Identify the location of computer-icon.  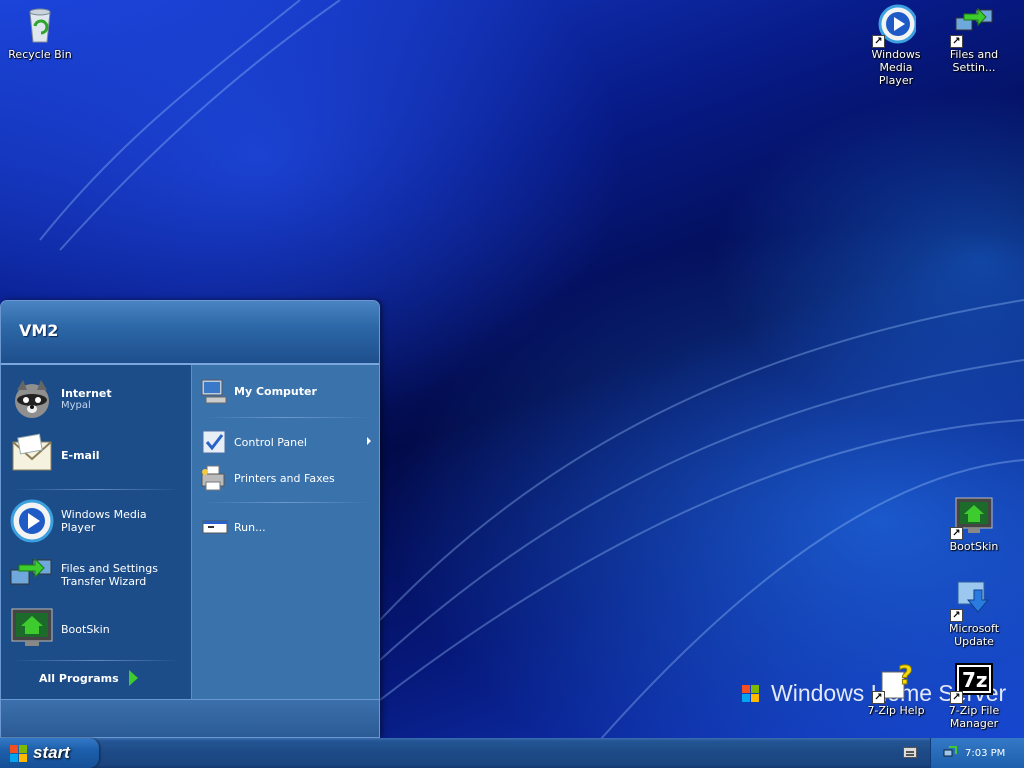
(214, 391).